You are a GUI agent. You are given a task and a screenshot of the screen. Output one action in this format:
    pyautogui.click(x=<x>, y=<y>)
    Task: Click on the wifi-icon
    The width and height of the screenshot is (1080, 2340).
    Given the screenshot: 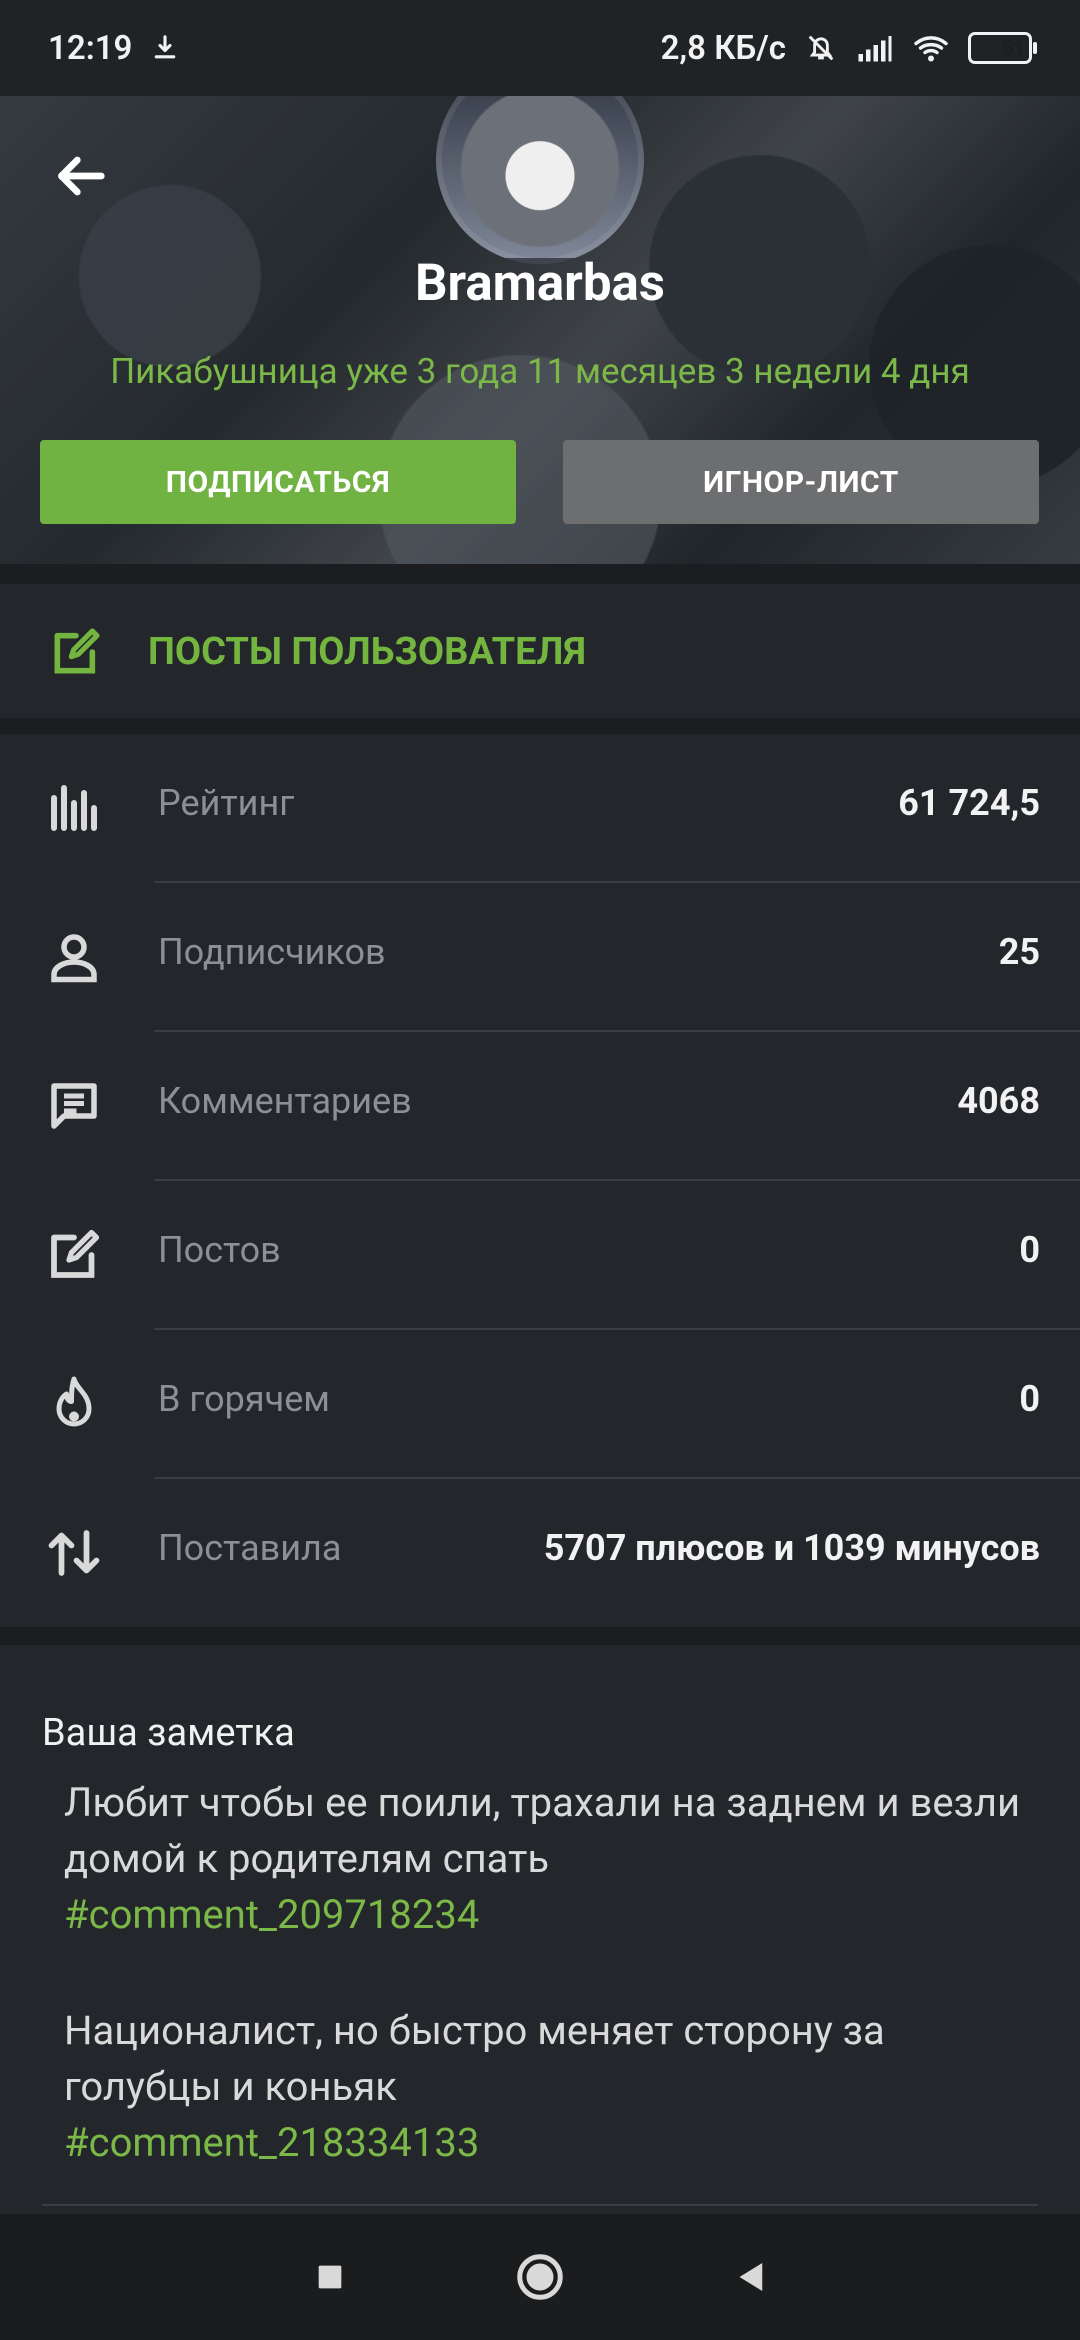 What is the action you would take?
    pyautogui.click(x=931, y=48)
    